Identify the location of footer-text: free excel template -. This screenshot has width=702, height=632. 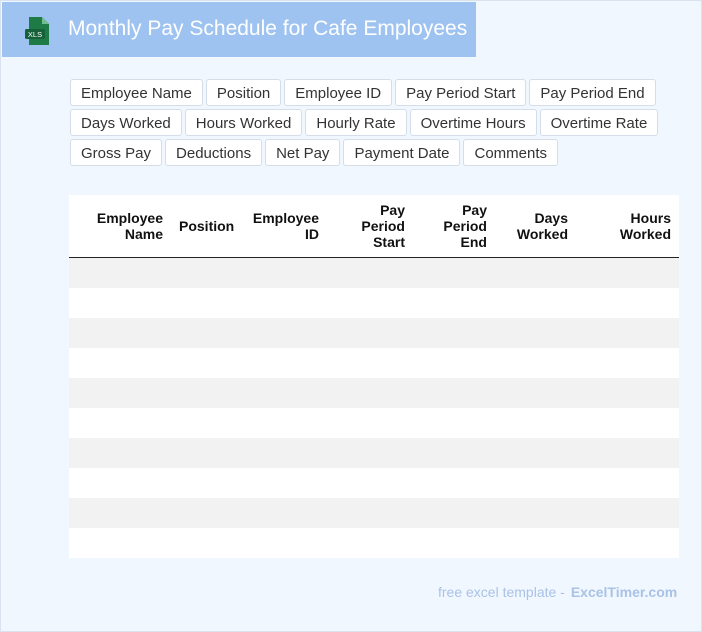
(501, 592).